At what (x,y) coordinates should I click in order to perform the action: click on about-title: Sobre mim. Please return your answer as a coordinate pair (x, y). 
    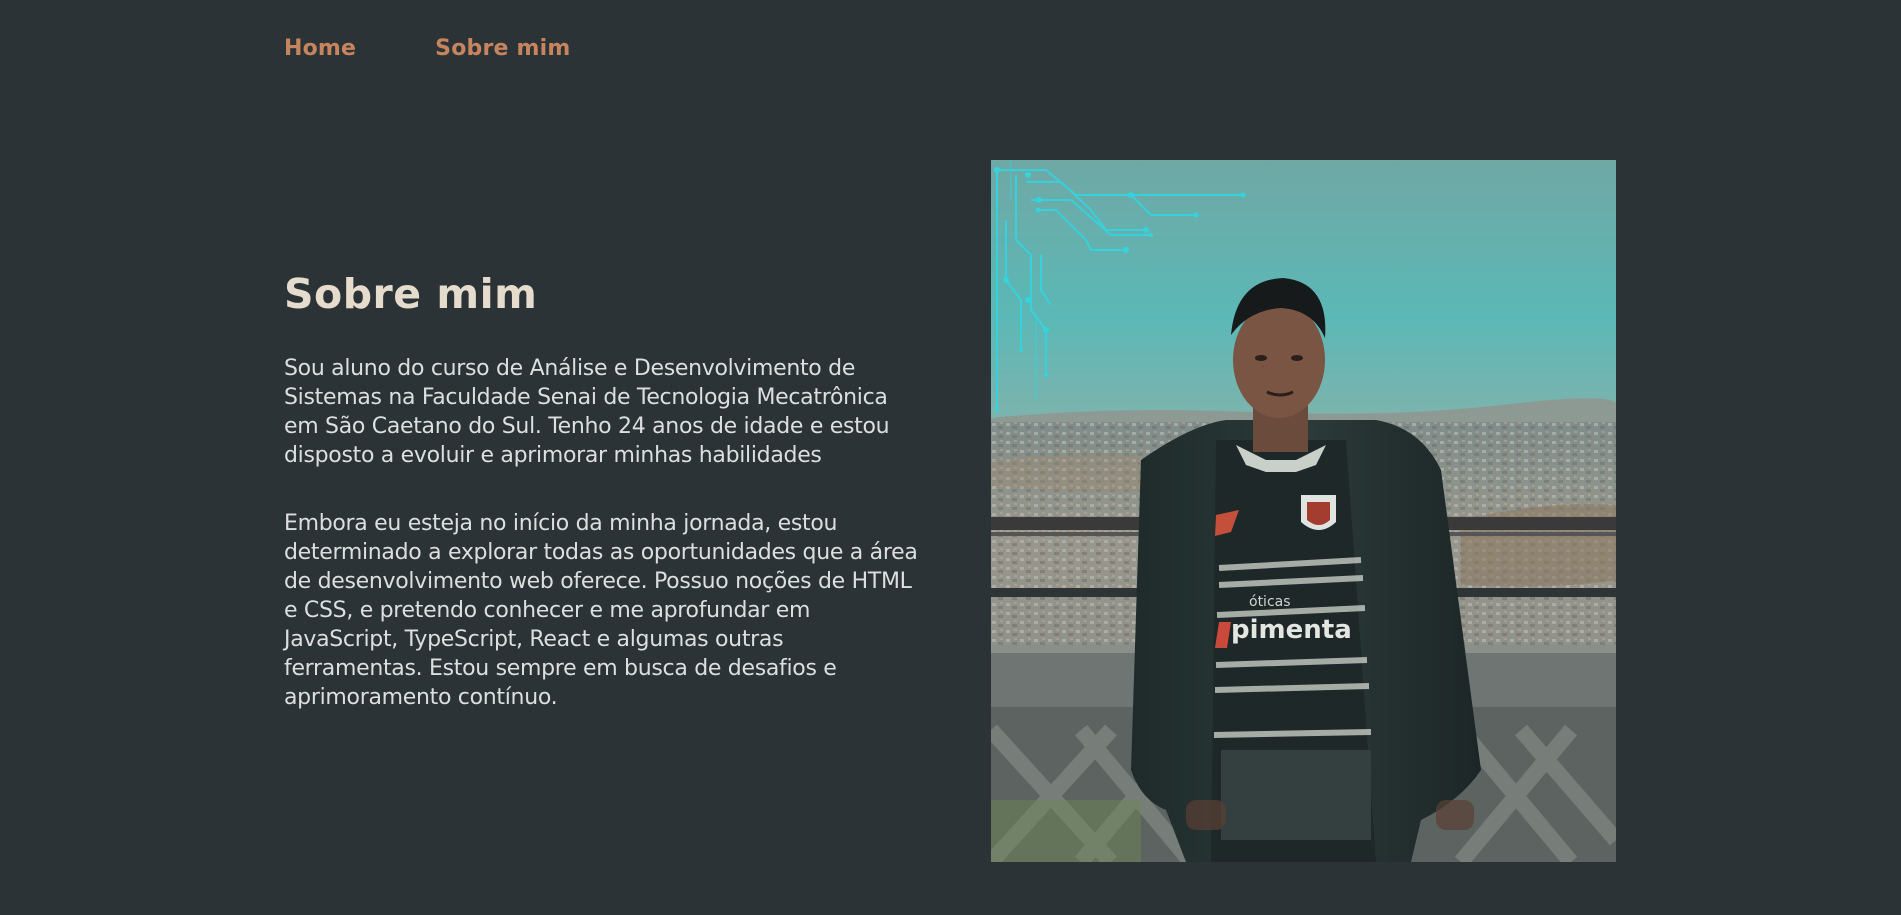
    Looking at the image, I should click on (411, 294).